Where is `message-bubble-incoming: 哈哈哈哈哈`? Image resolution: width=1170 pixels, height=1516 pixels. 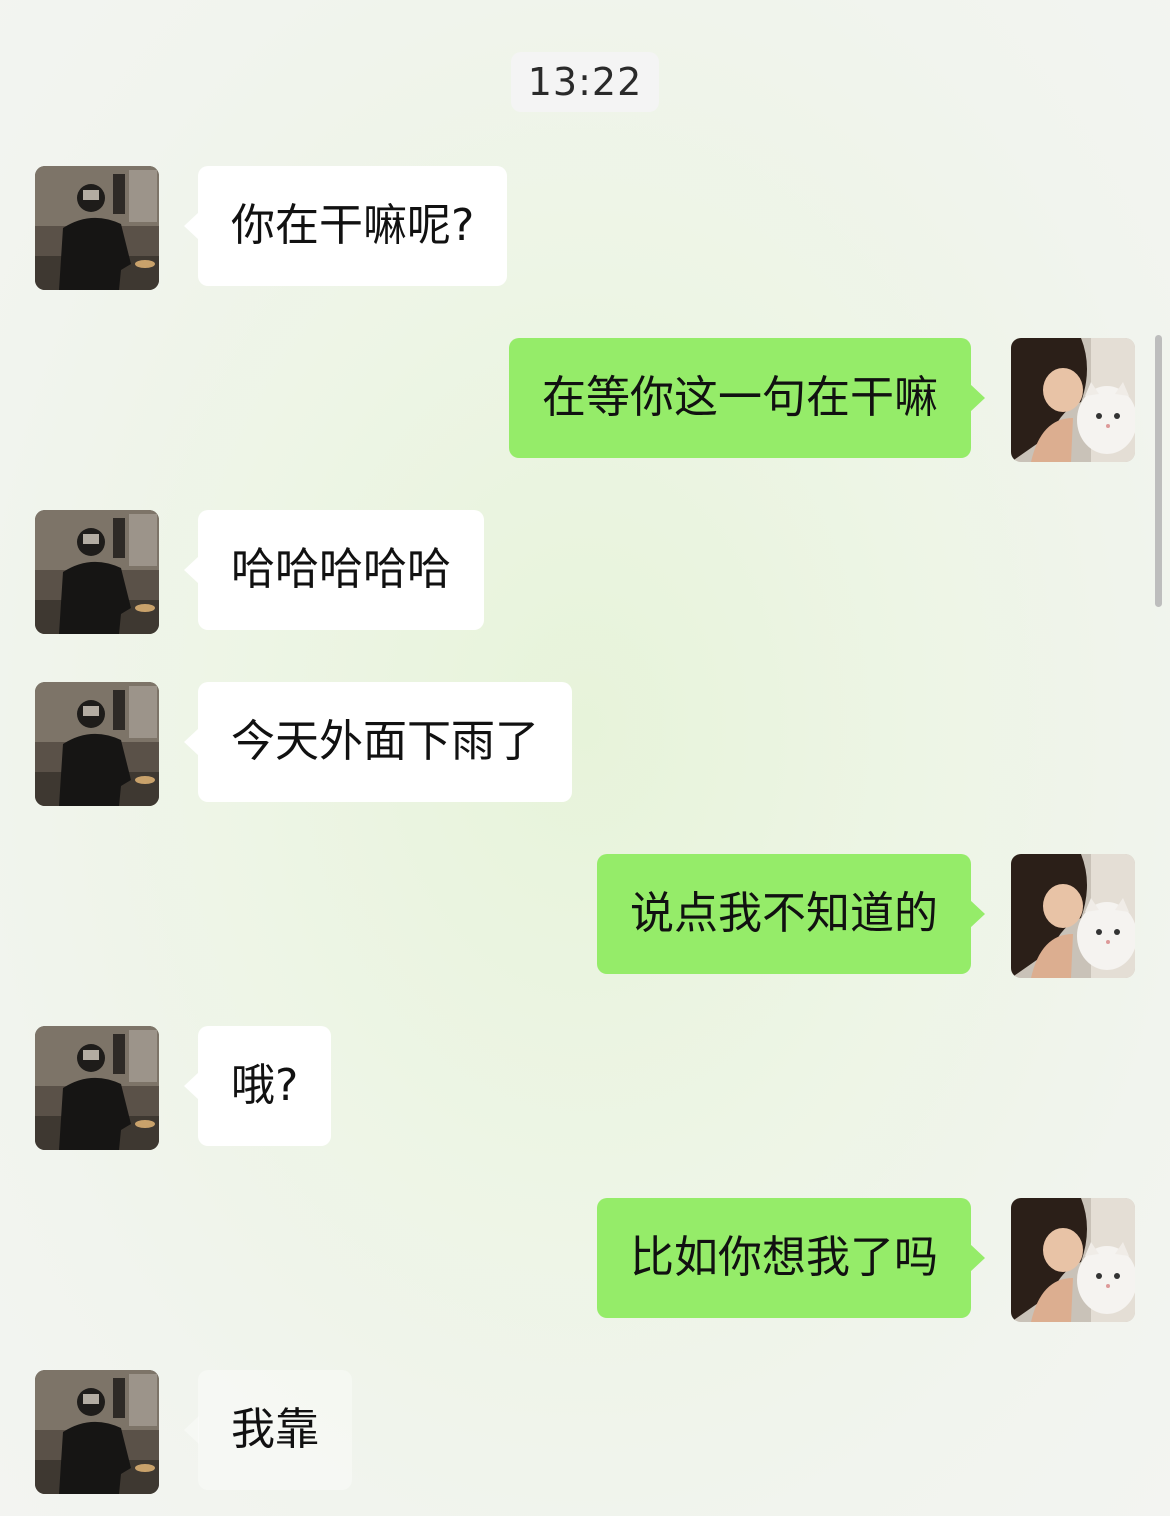 message-bubble-incoming: 哈哈哈哈哈 is located at coordinates (334, 570).